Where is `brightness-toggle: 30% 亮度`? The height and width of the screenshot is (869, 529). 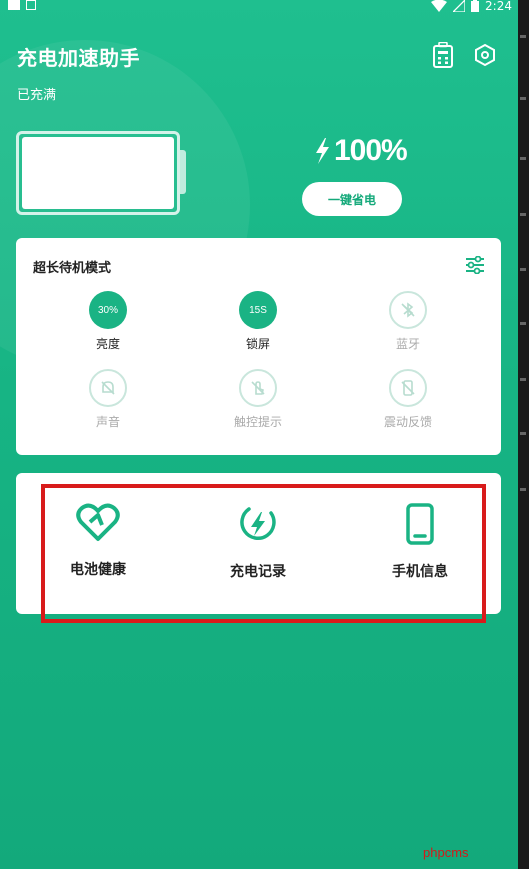 brightness-toggle: 30% 亮度 is located at coordinates (108, 321).